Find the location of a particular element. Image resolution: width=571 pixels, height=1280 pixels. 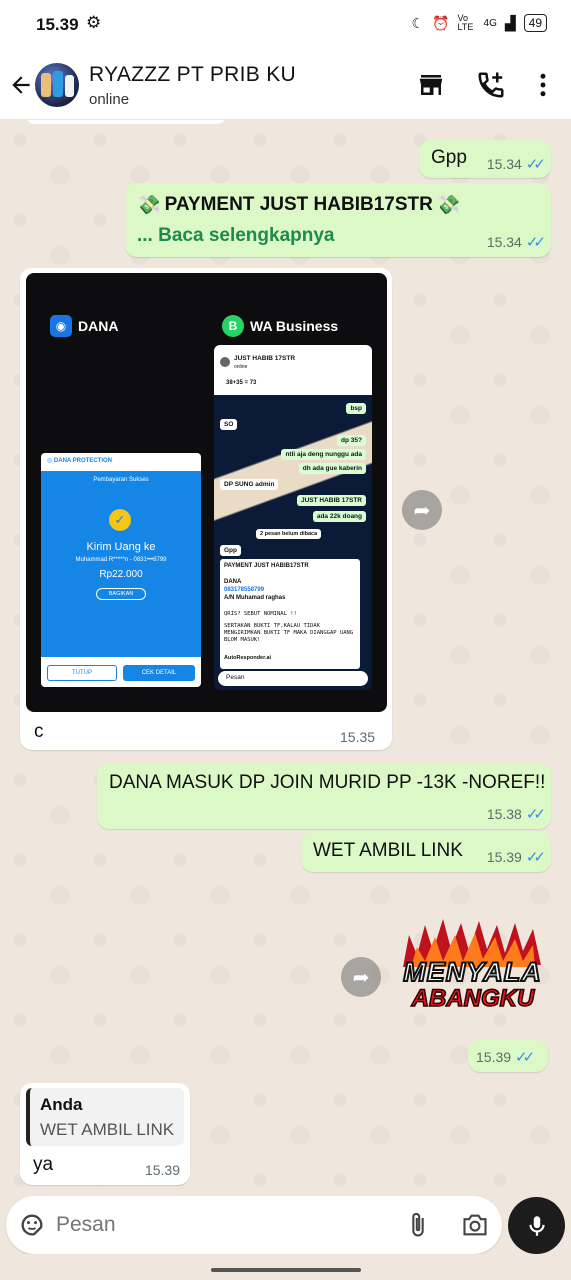

wa-mini-header: JUST HABIB 17STR online 38+35 = 73 is located at coordinates (293, 370).